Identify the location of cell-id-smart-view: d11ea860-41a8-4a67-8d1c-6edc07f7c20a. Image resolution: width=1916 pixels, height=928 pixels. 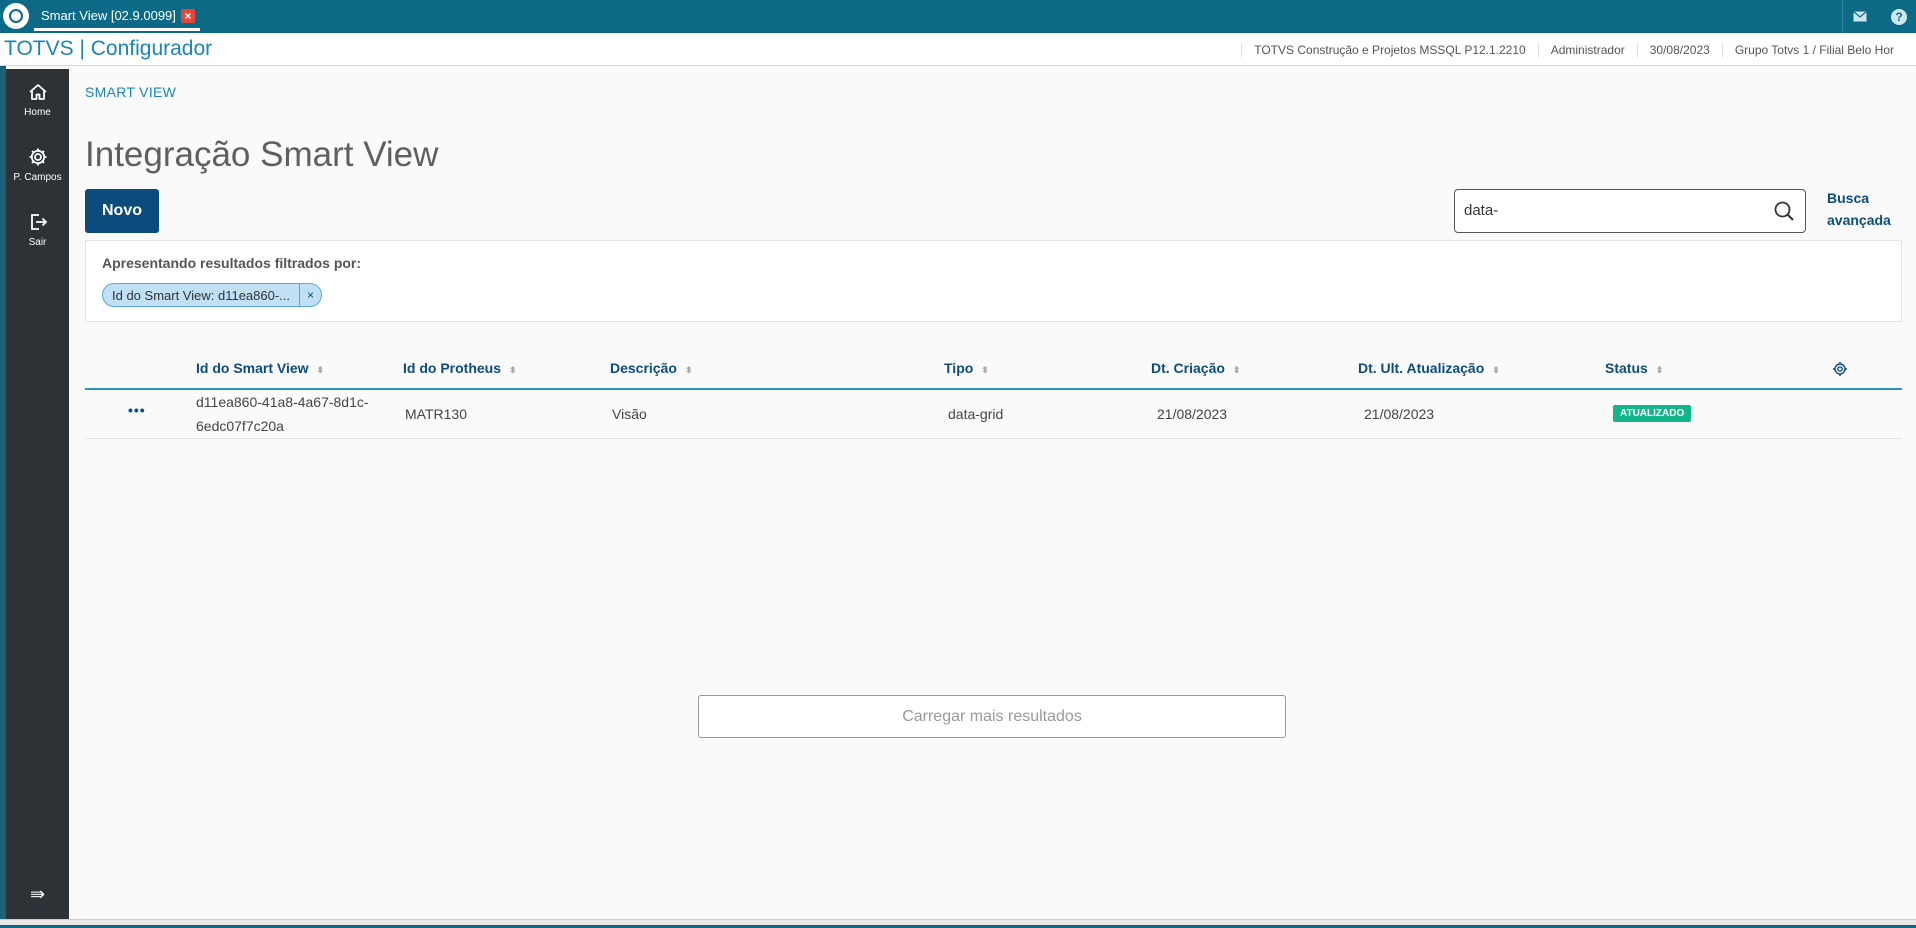
(282, 414).